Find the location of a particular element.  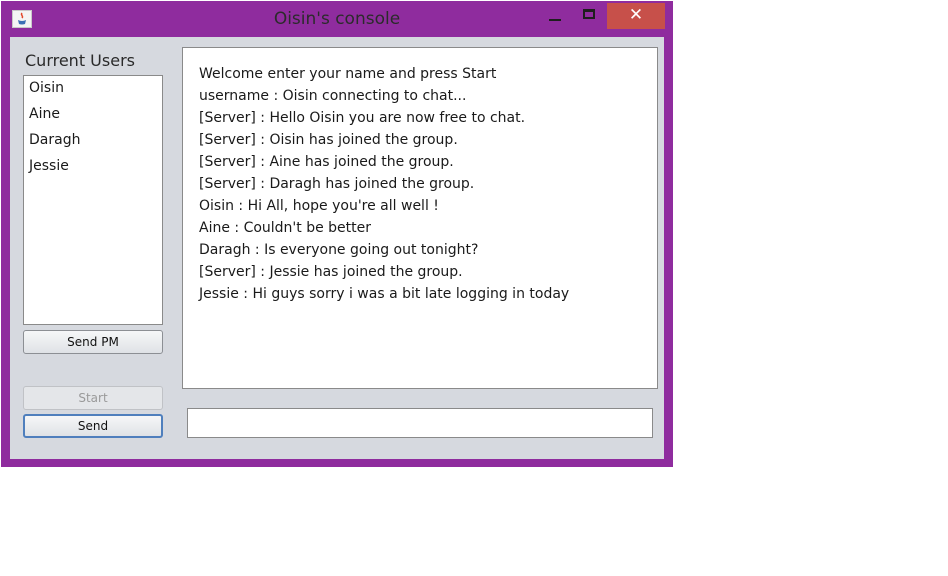

maximize-button is located at coordinates (590, 15).